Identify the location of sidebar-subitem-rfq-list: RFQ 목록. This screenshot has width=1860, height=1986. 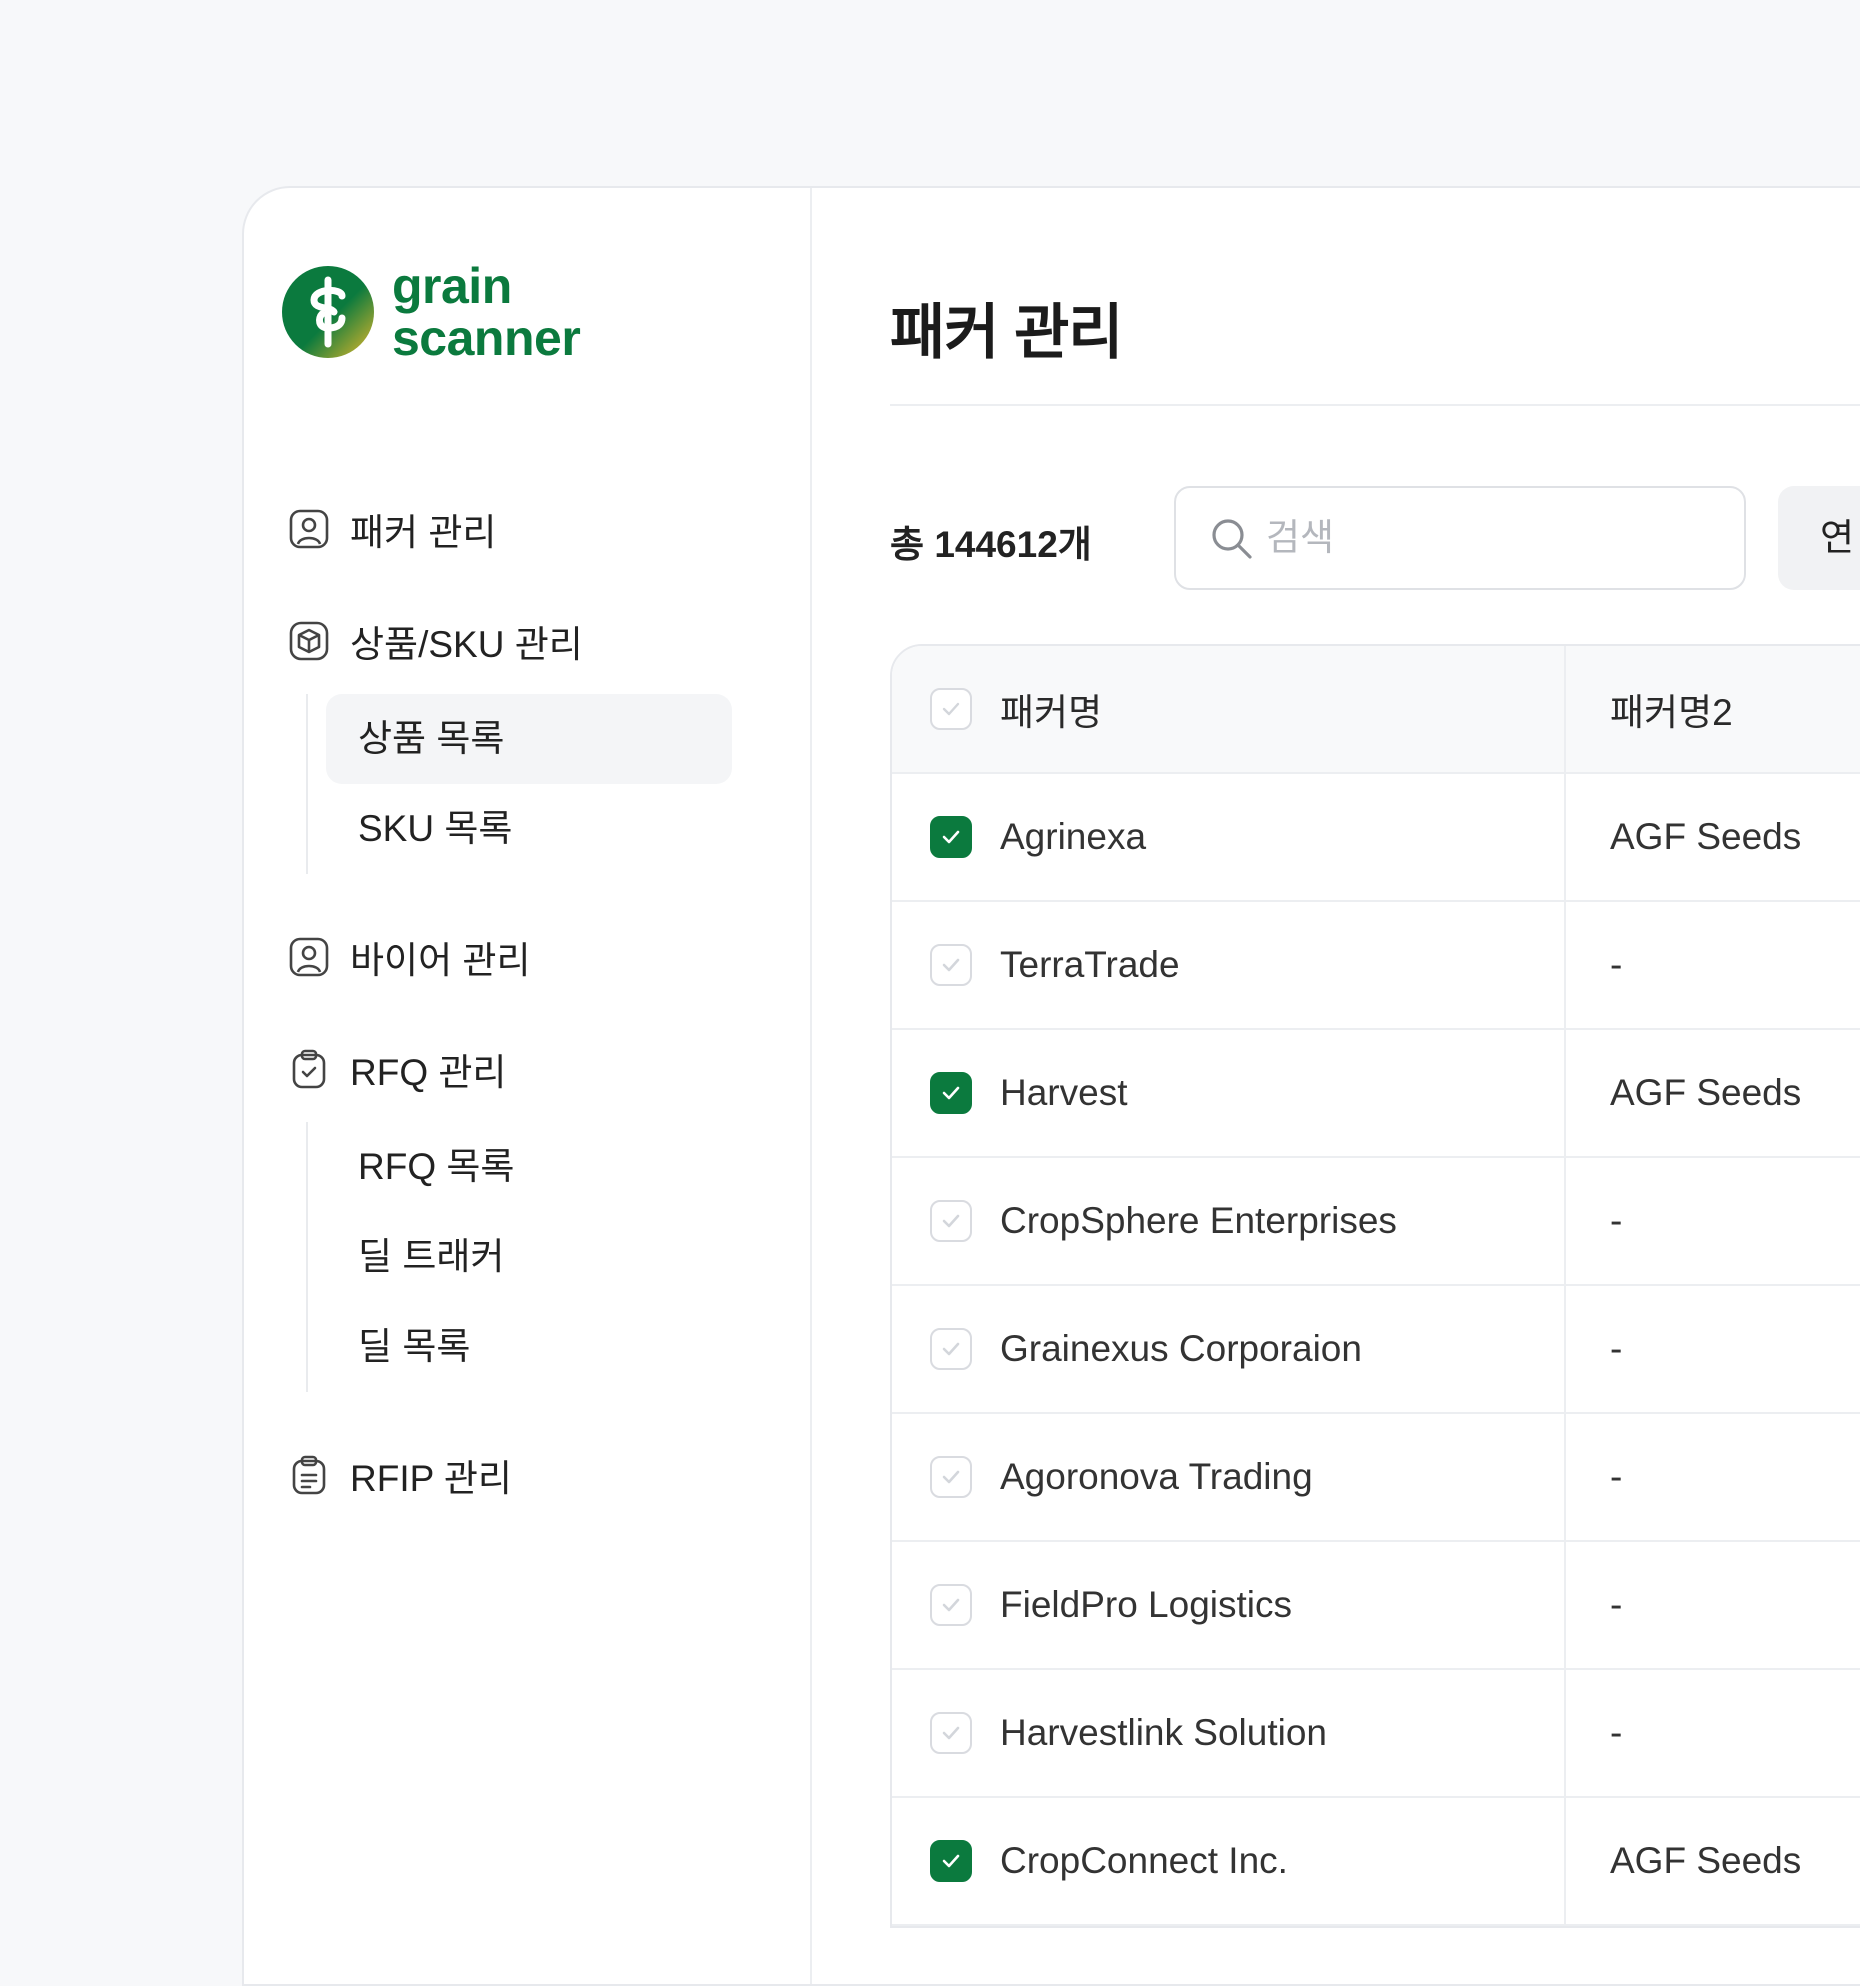
(529, 1167).